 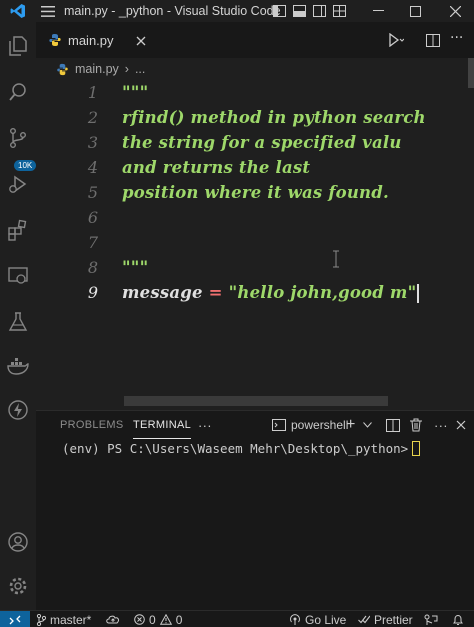 What do you see at coordinates (320, 425) in the screenshot?
I see `shell-name: powershell` at bounding box center [320, 425].